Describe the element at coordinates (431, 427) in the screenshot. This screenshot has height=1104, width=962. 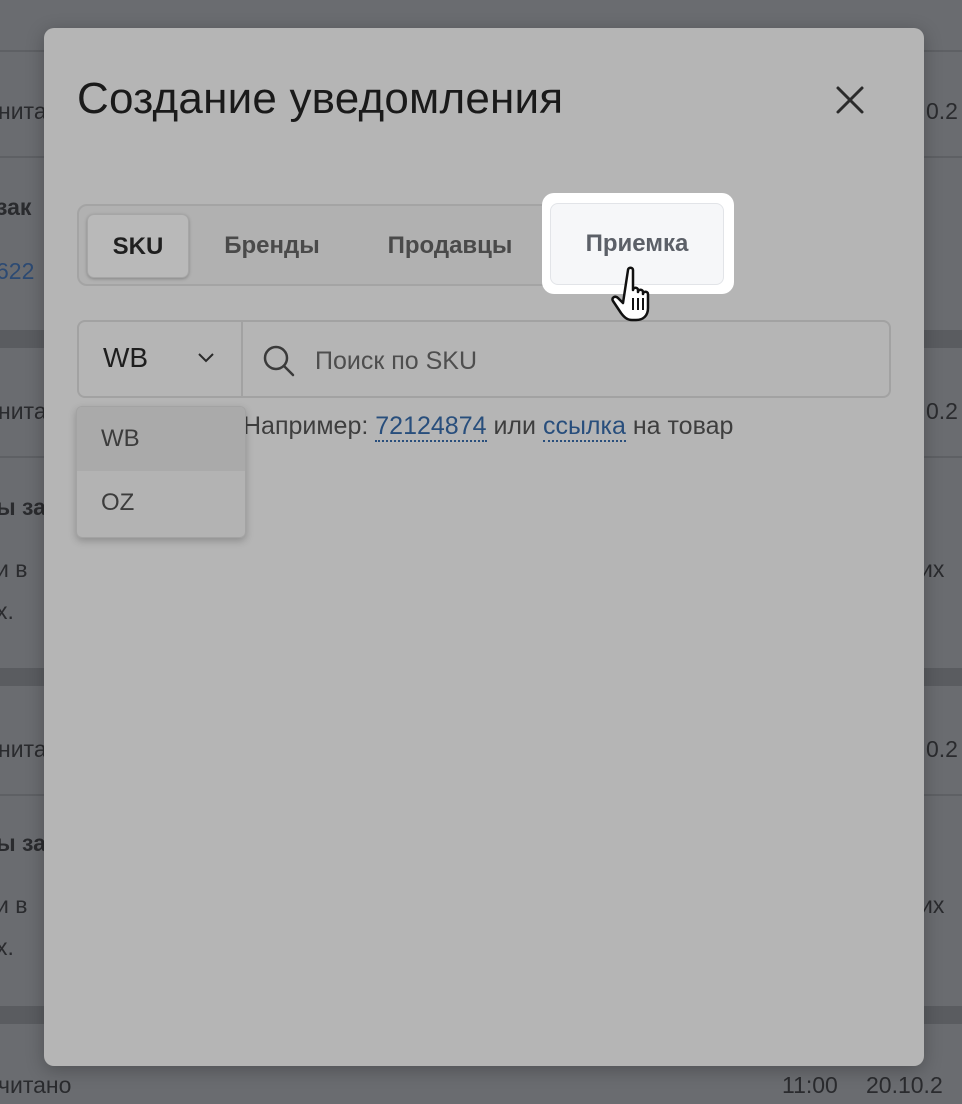
I see `example-sku-link: 72124874` at that location.